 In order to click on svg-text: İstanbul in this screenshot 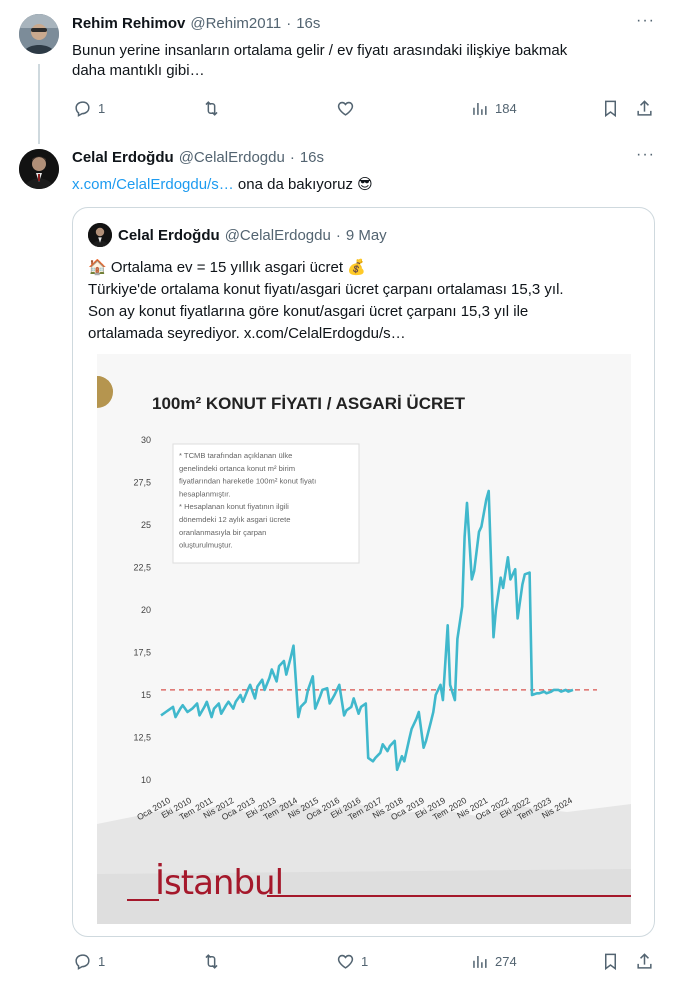, I will do `click(219, 883)`.